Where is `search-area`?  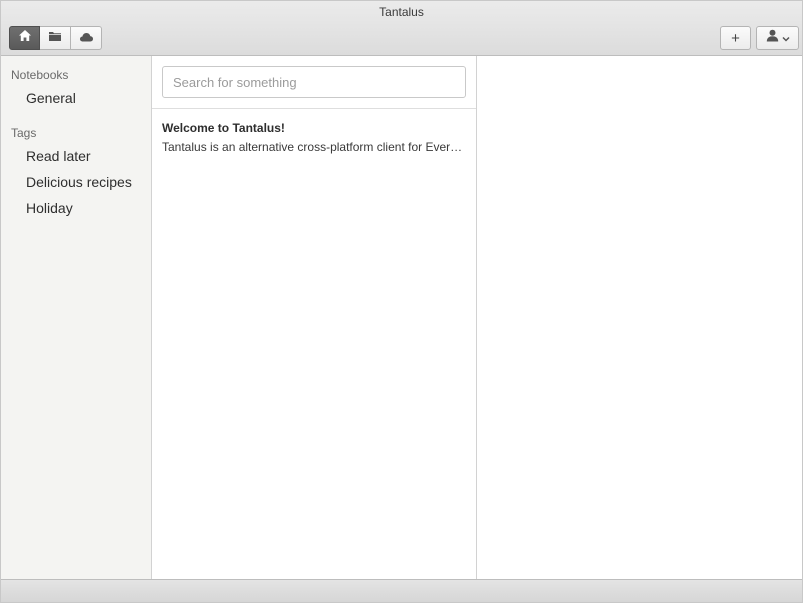 search-area is located at coordinates (314, 82).